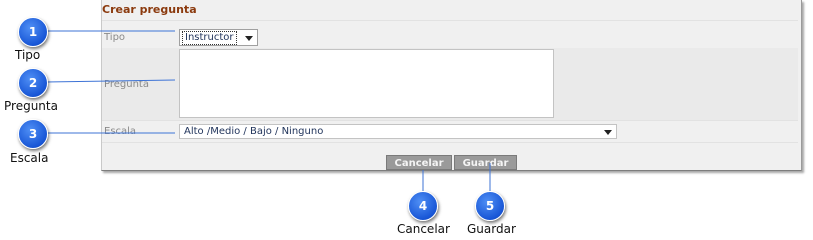 The width and height of the screenshot is (813, 240). What do you see at coordinates (33, 83) in the screenshot?
I see `callout-badge-2: 2` at bounding box center [33, 83].